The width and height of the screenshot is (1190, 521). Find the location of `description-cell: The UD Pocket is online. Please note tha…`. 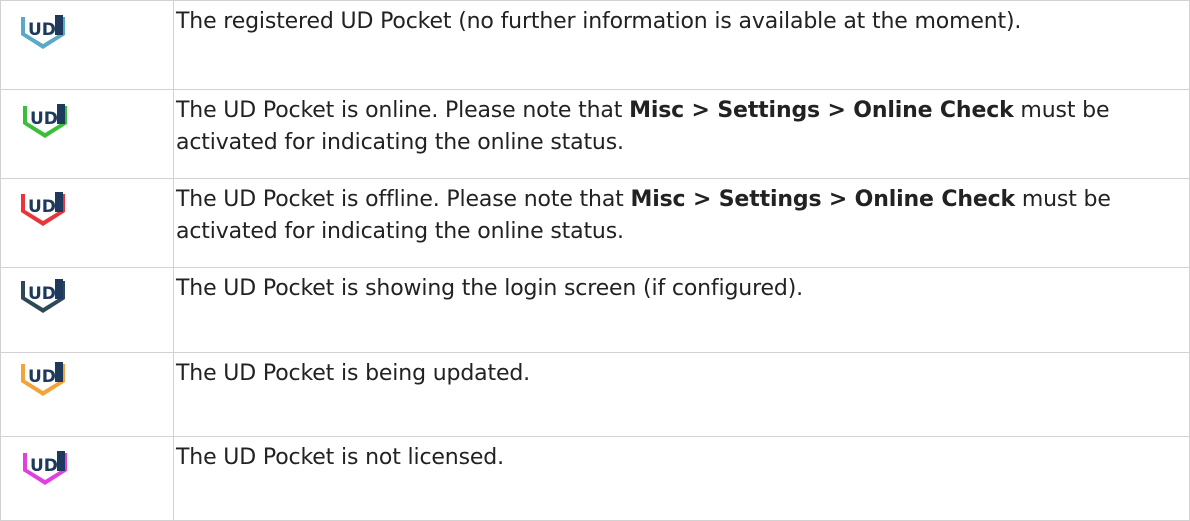

description-cell: The UD Pocket is online. Please note tha… is located at coordinates (681, 134).